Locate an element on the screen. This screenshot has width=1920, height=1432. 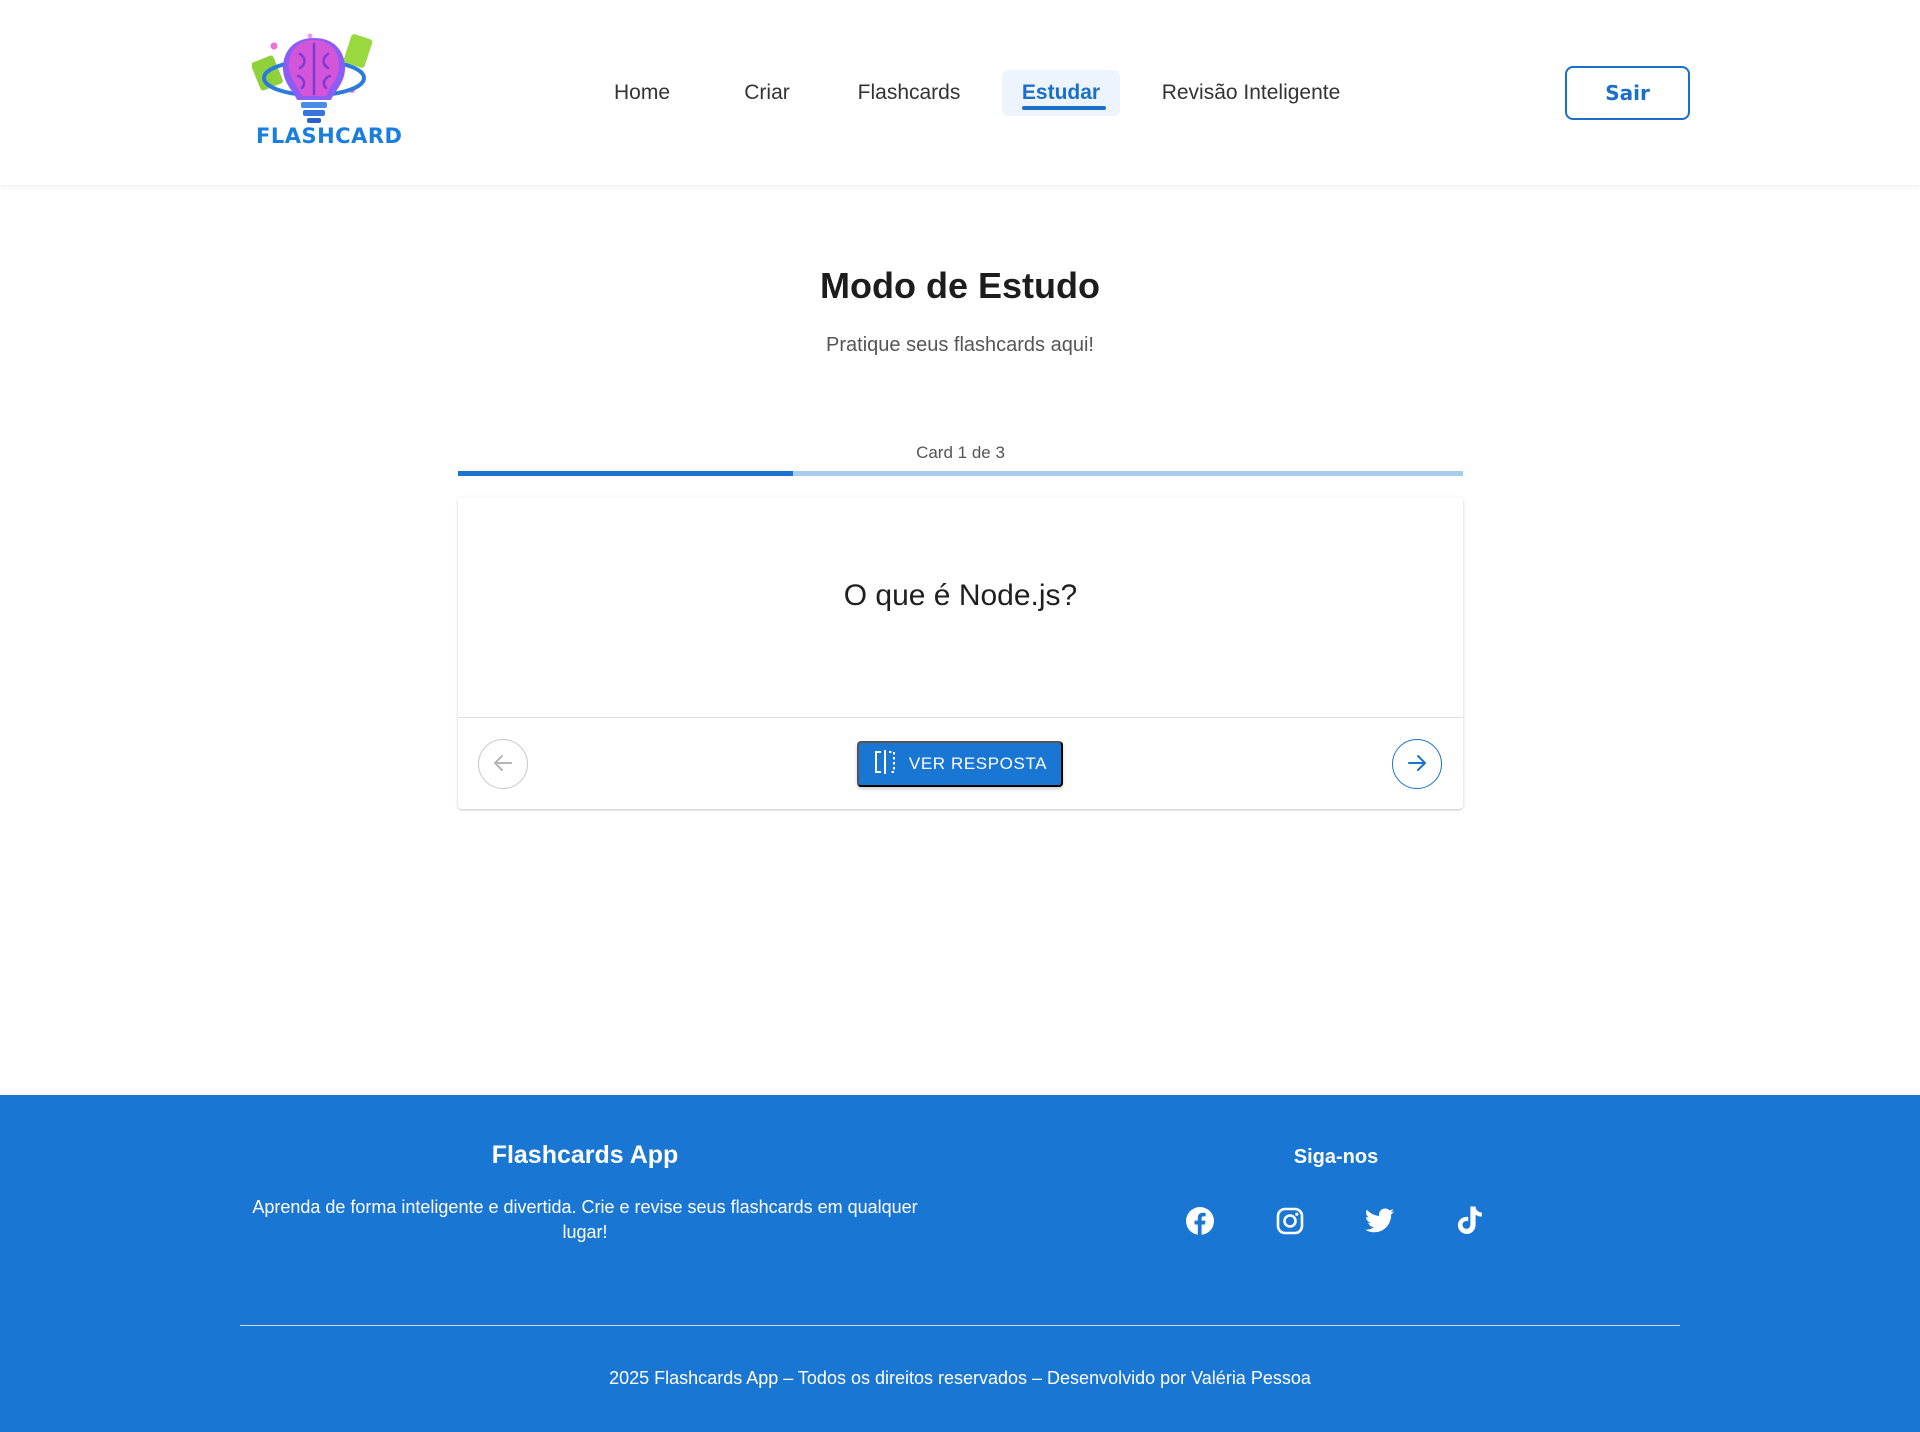
active-tab-indicator is located at coordinates (1064, 108).